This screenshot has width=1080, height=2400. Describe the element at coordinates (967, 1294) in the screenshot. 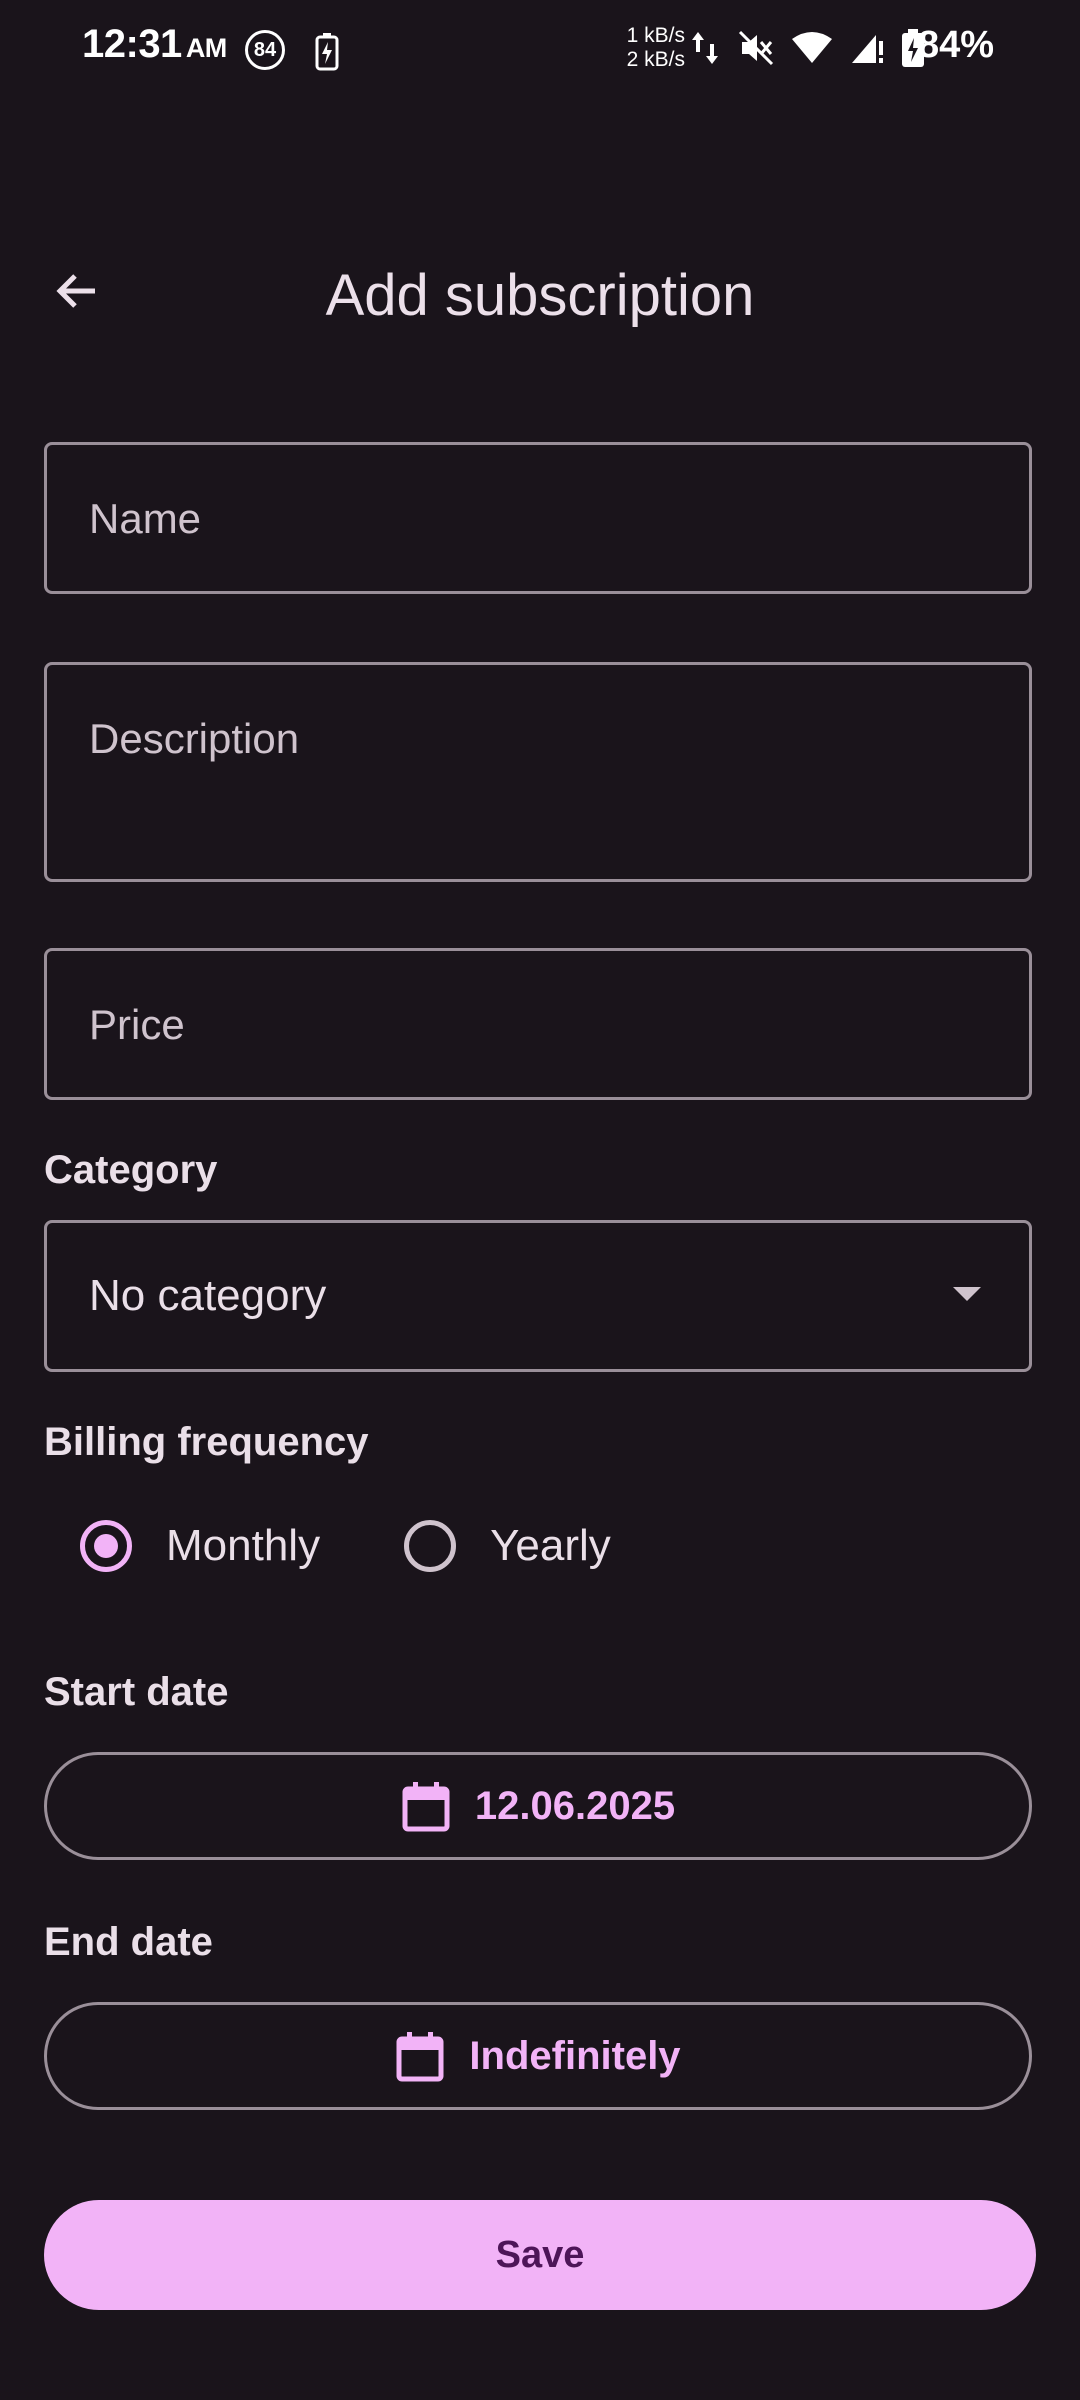

I see `dropdown-arrow-icon` at that location.